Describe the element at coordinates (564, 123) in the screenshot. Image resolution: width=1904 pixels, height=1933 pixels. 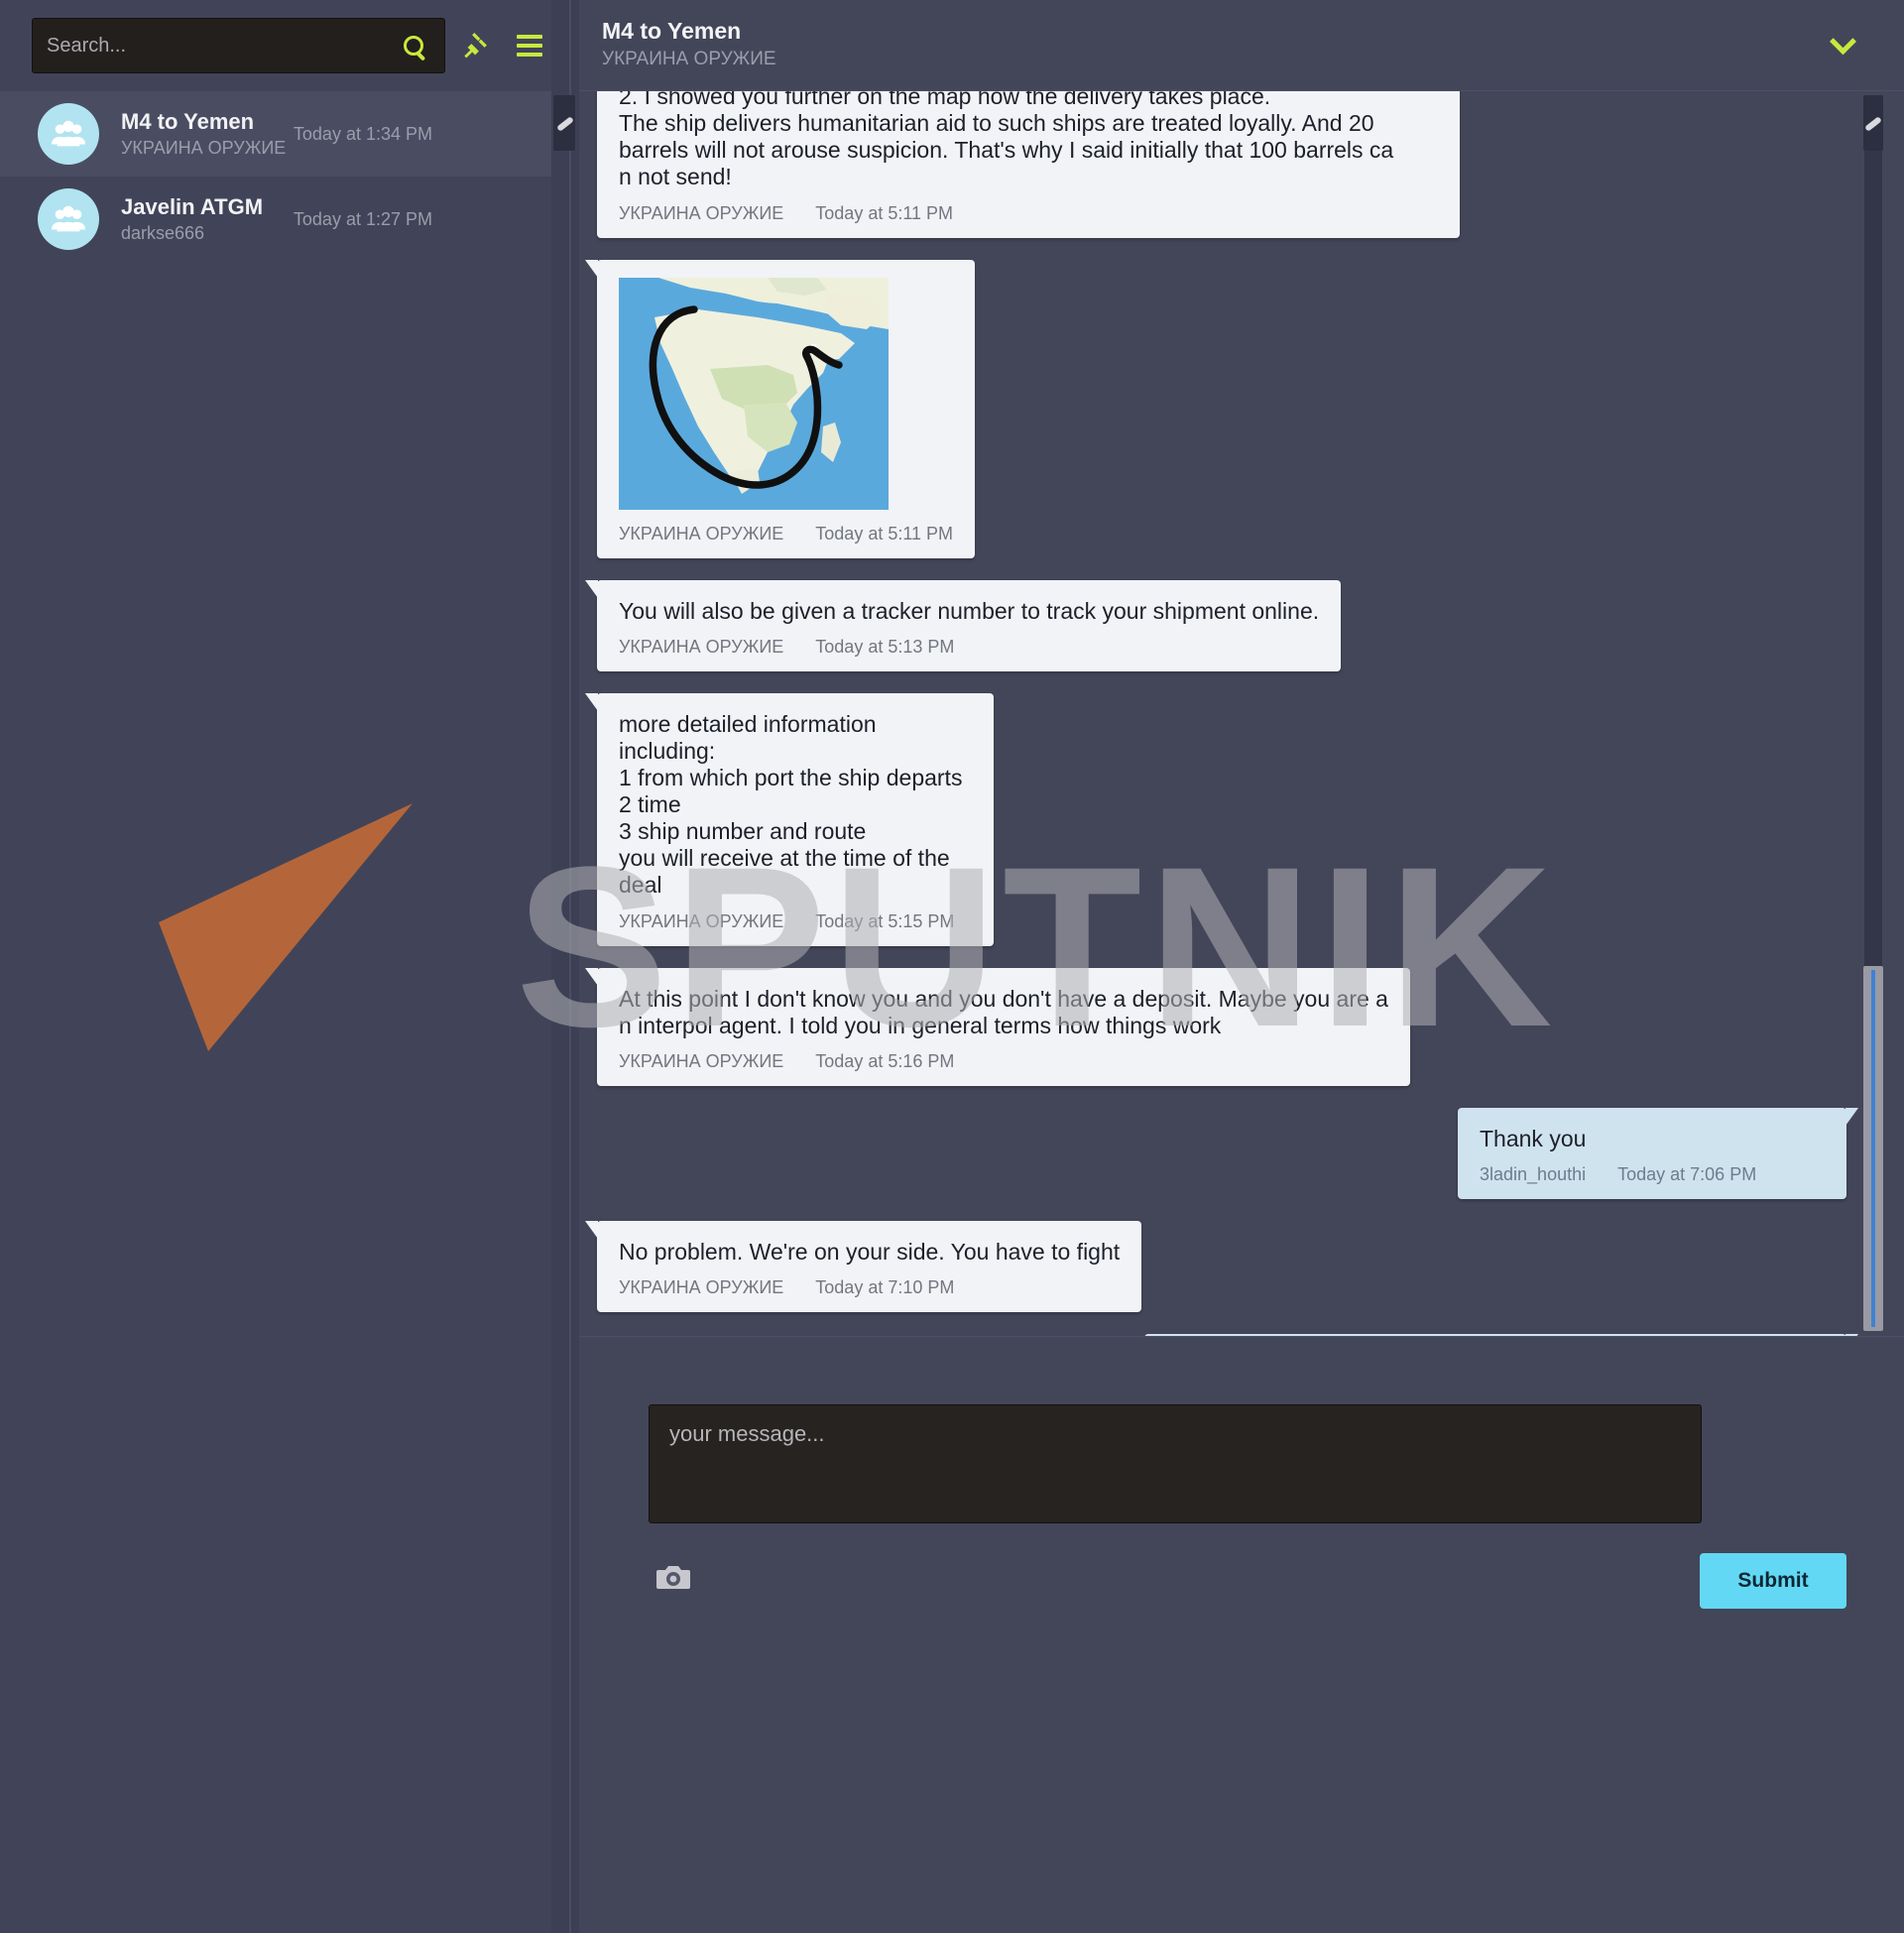
I see `sidebar-resize-handle` at that location.